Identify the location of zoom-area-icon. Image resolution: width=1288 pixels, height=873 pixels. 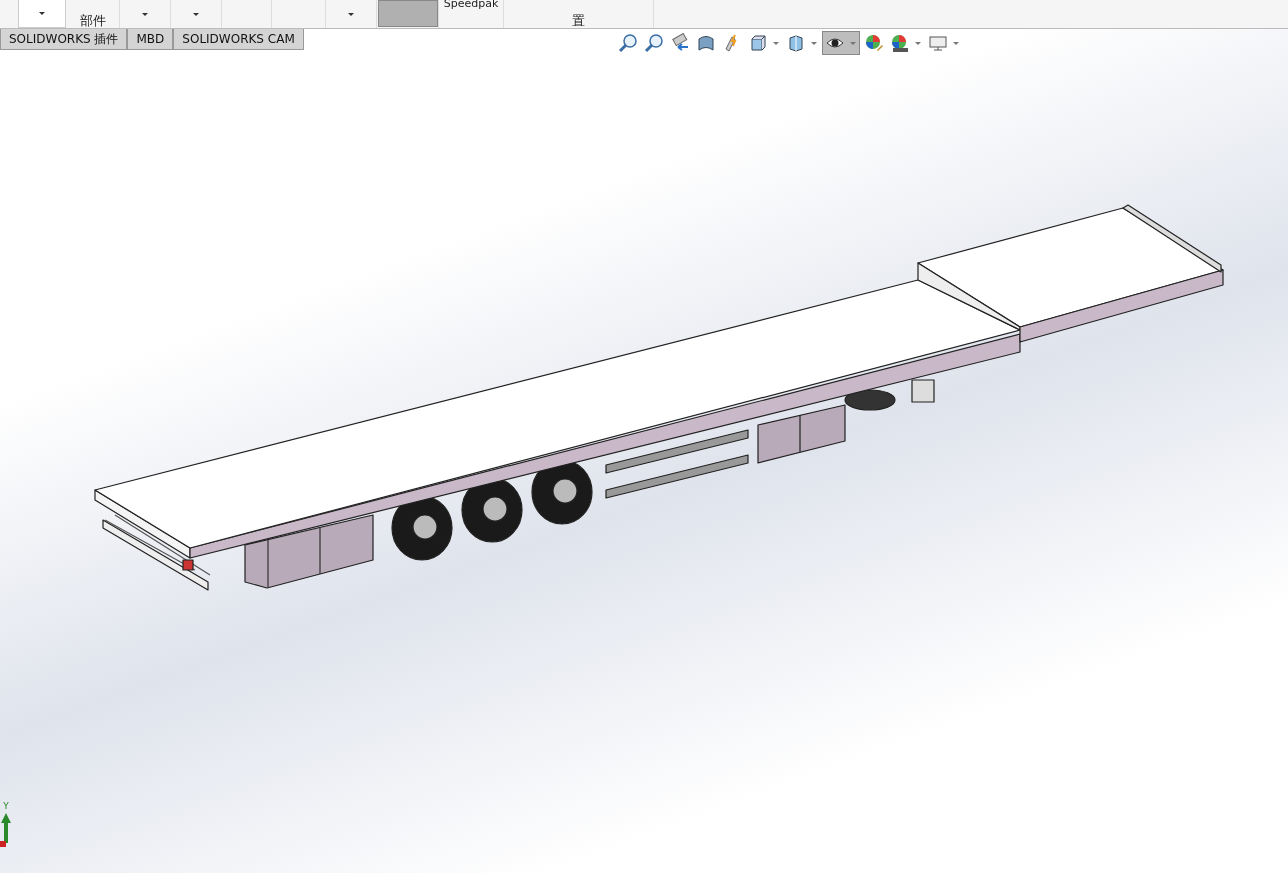
(654, 43).